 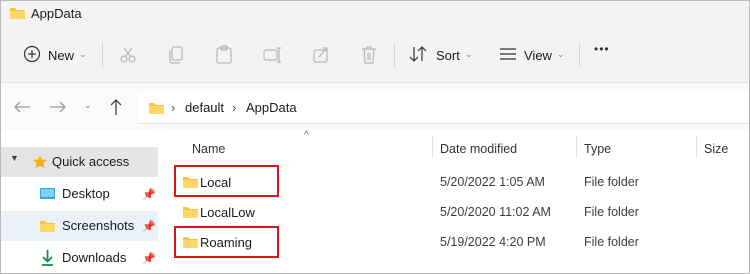 I want to click on paste-icon, so click(x=224, y=55).